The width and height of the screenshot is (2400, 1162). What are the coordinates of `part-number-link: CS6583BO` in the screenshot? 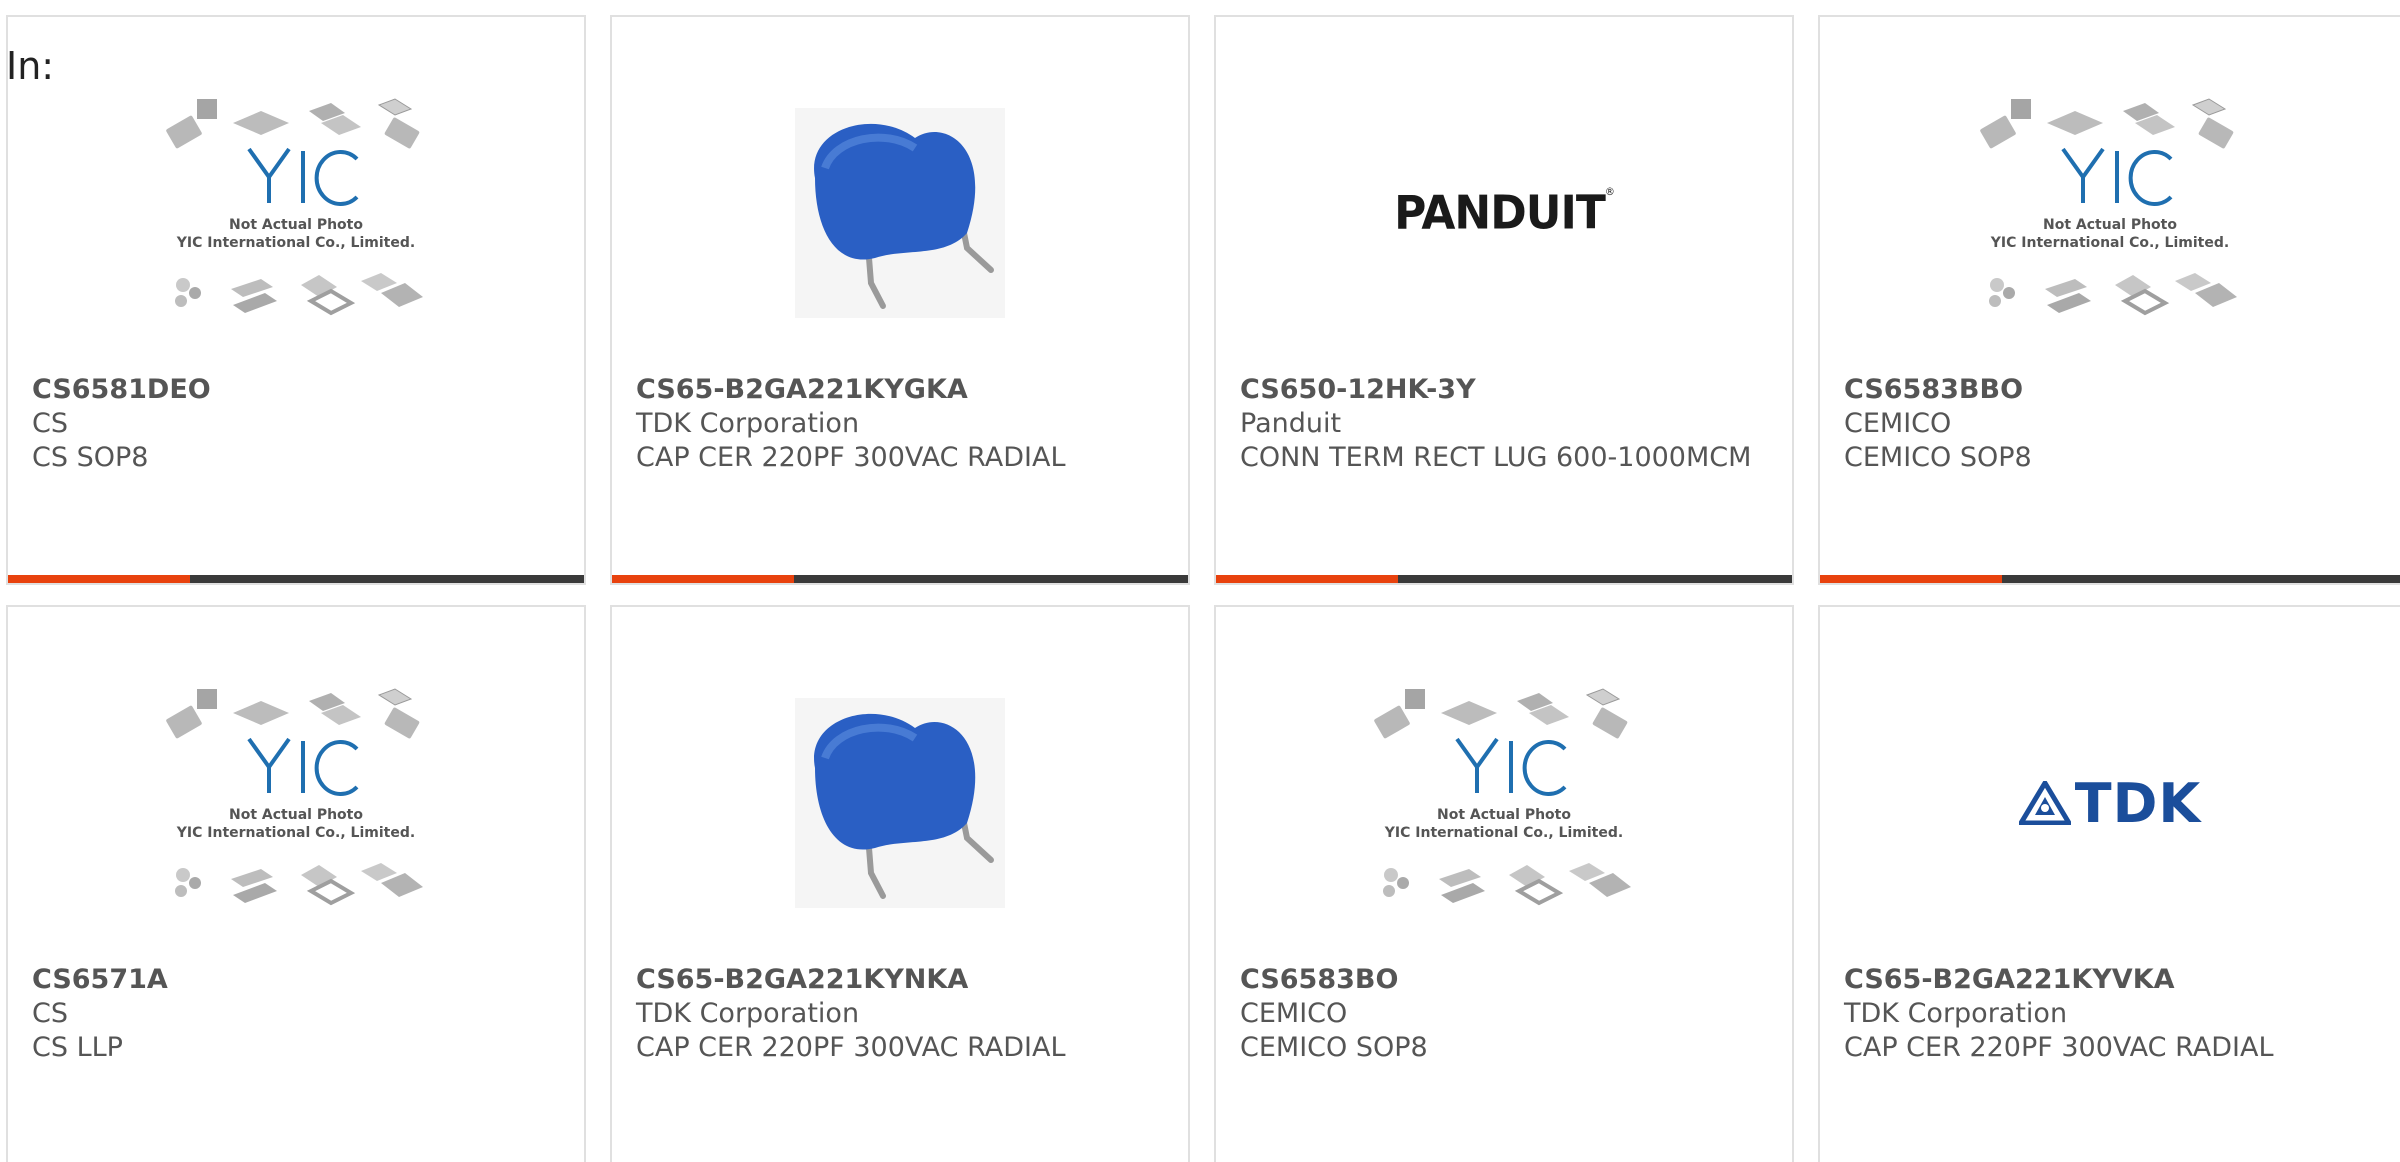 It's located at (1501, 980).